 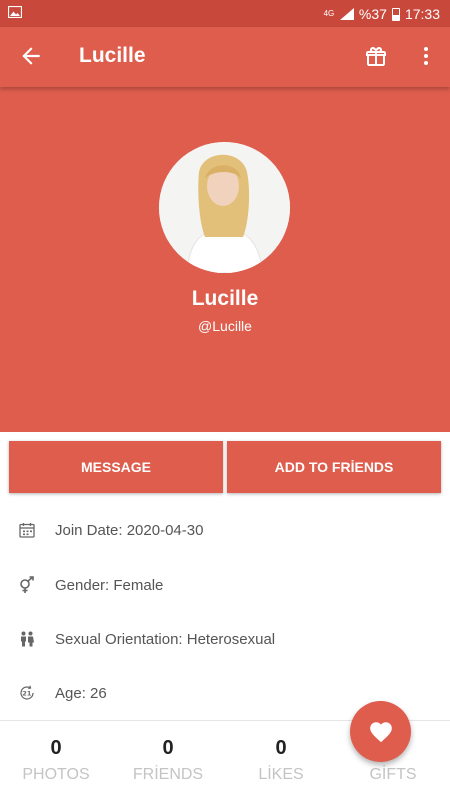 I want to click on calendar-icon, so click(x=27, y=530).